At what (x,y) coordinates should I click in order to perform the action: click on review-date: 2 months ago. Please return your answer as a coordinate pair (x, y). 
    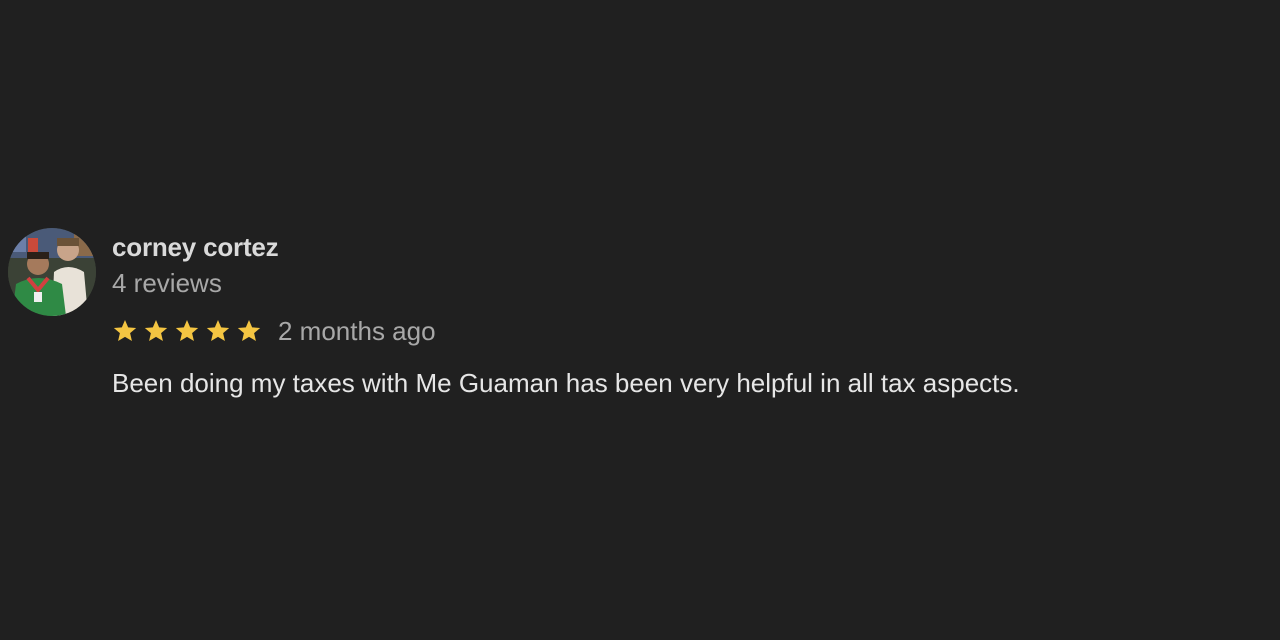
    Looking at the image, I should click on (357, 330).